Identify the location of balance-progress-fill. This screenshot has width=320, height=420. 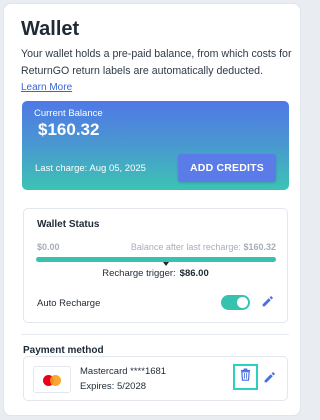
(156, 259).